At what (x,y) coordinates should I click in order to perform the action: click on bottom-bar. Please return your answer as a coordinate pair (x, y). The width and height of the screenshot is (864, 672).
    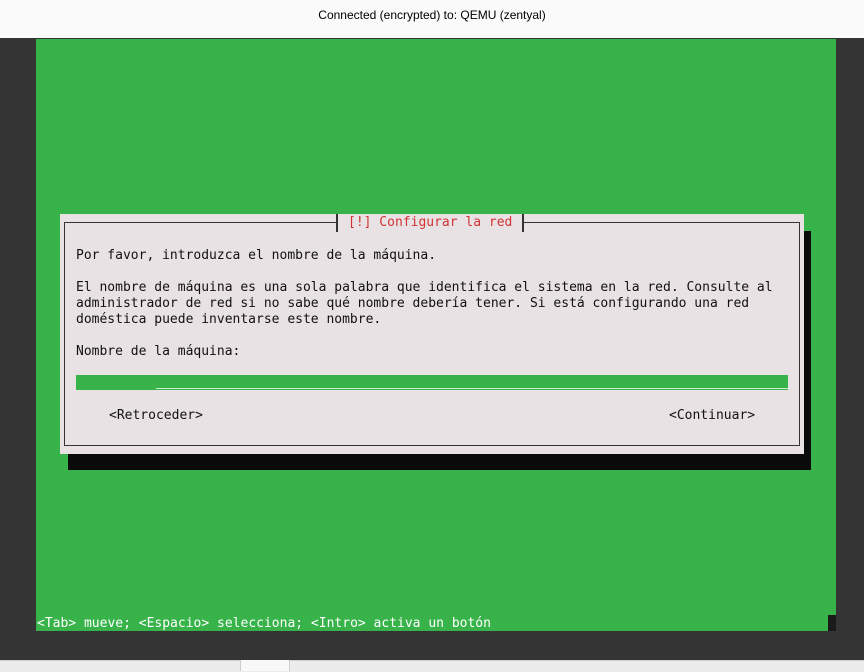
    Looking at the image, I should click on (432, 666).